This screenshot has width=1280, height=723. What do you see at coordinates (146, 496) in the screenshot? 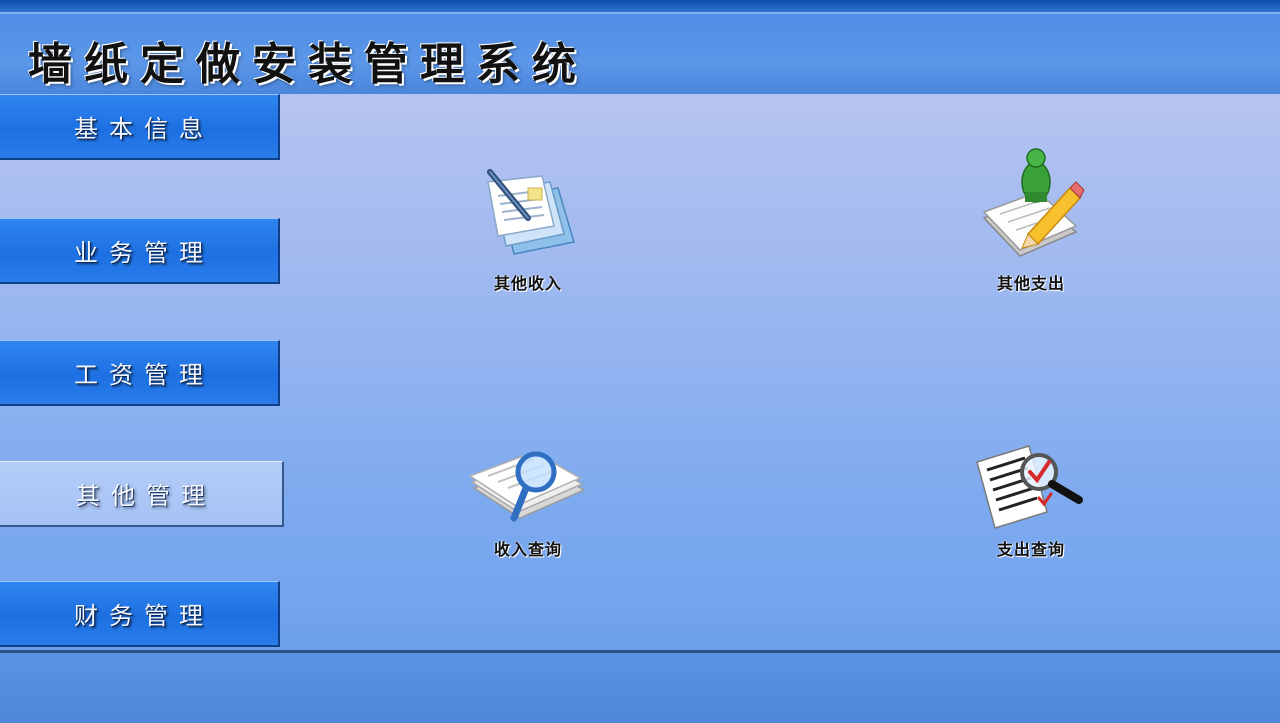
I see `sidebar-item-label: 其他管理` at bounding box center [146, 496].